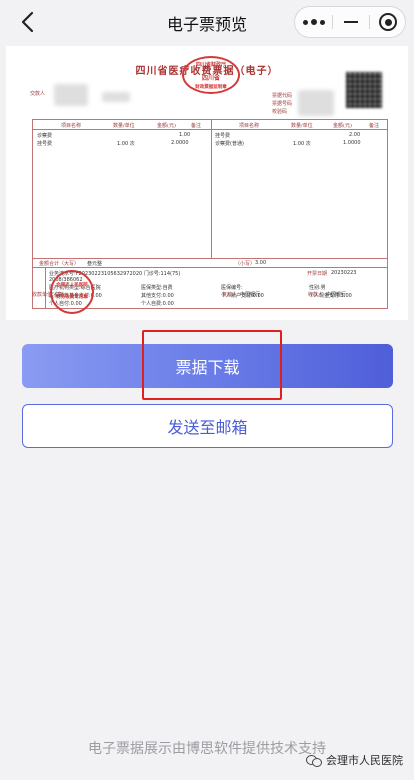 Image resolution: width=414 pixels, height=780 pixels. Describe the element at coordinates (157, 288) in the screenshot. I see `remark-line: 医保类型:自费` at that location.